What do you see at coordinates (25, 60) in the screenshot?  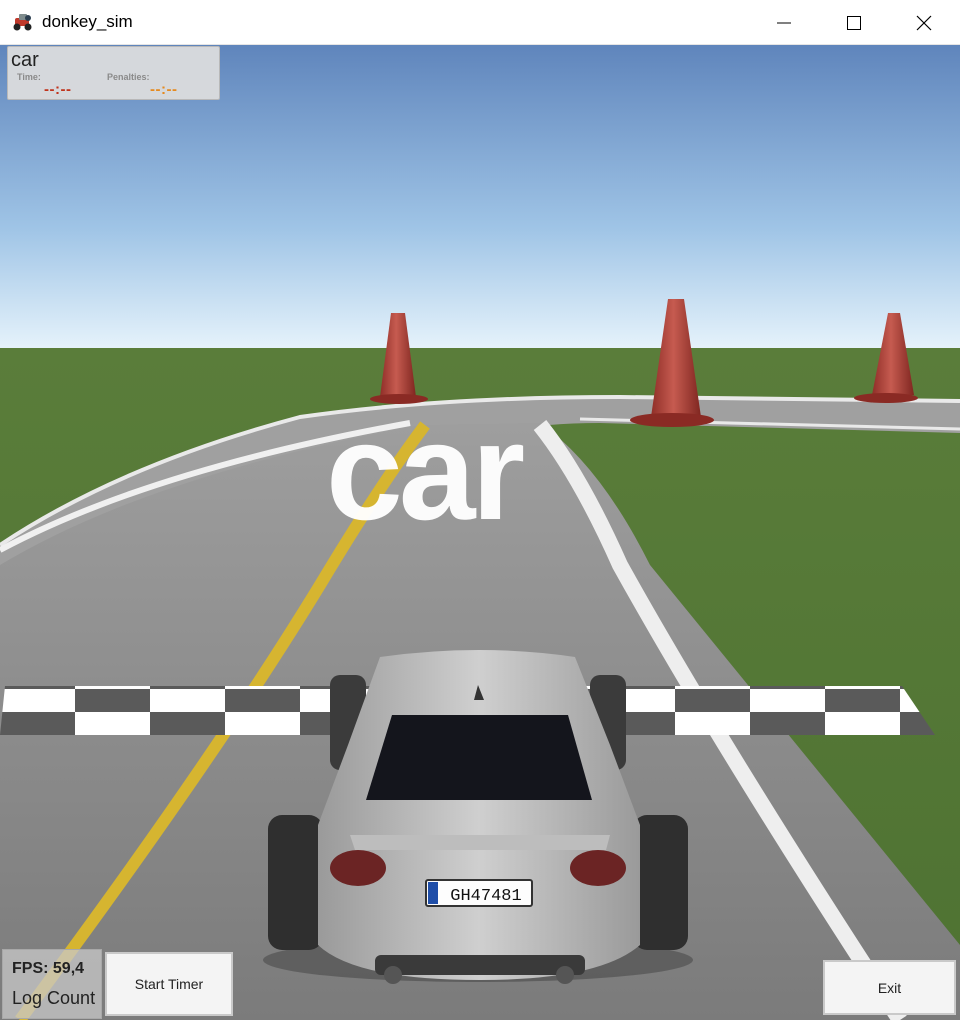 I see `hud-car-name: car` at bounding box center [25, 60].